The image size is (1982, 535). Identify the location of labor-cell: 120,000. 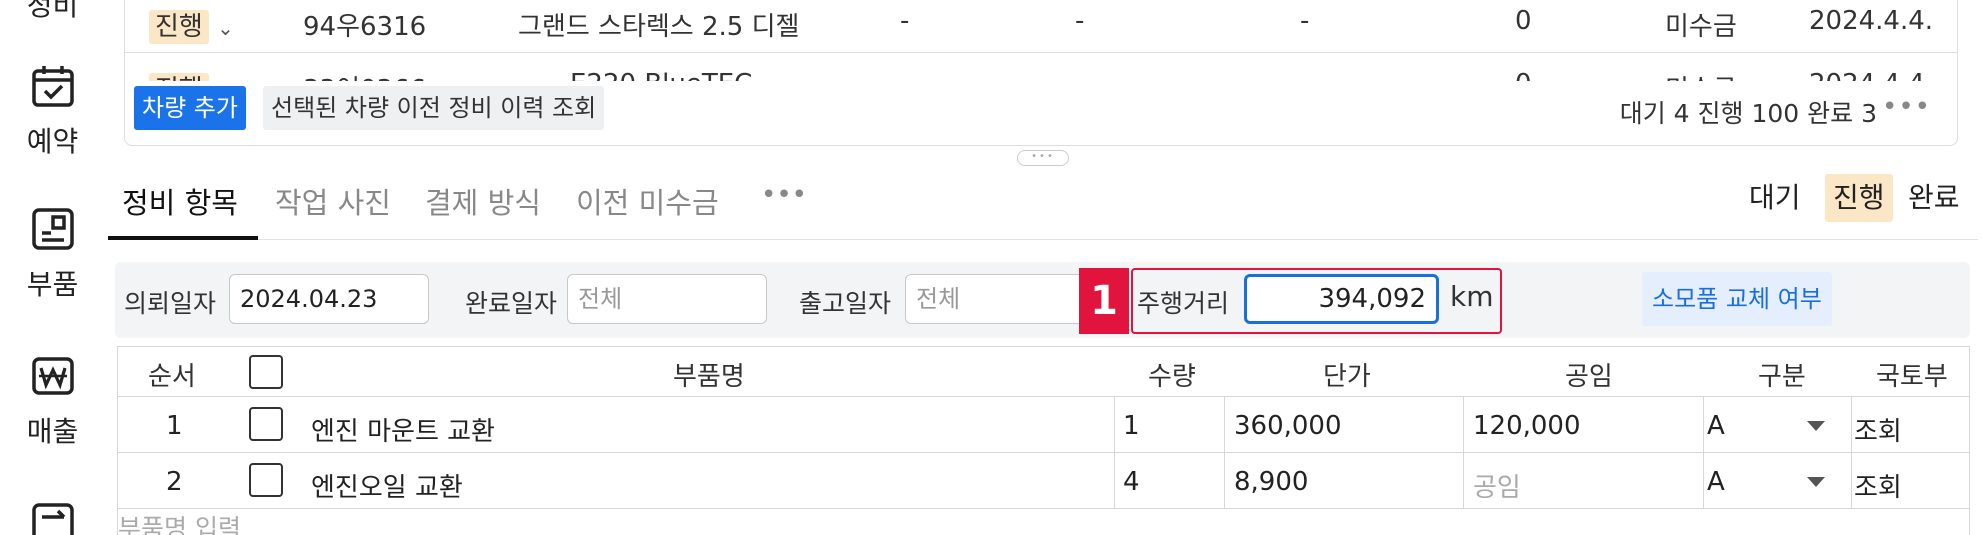
(1527, 426).